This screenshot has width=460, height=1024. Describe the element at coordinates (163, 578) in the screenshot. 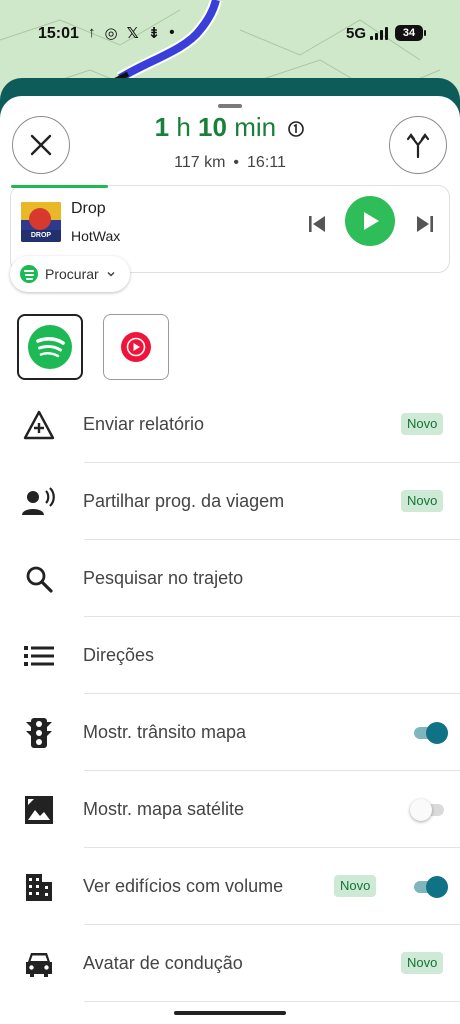

I see `menu-item-label: Pesquisar no trajeto` at that location.